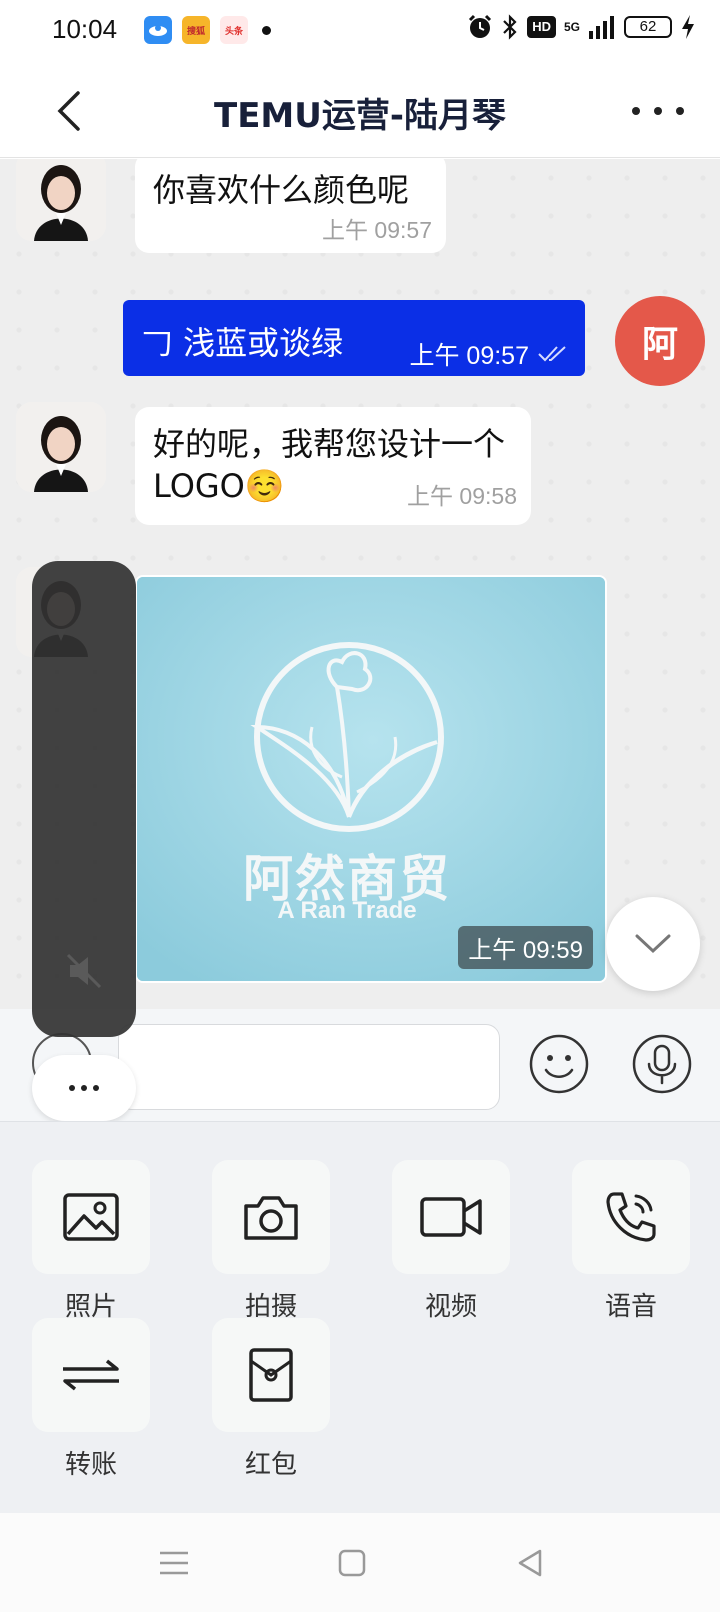 The image size is (720, 1612). What do you see at coordinates (270, 1465) in the screenshot?
I see `tool-label: 红包` at bounding box center [270, 1465].